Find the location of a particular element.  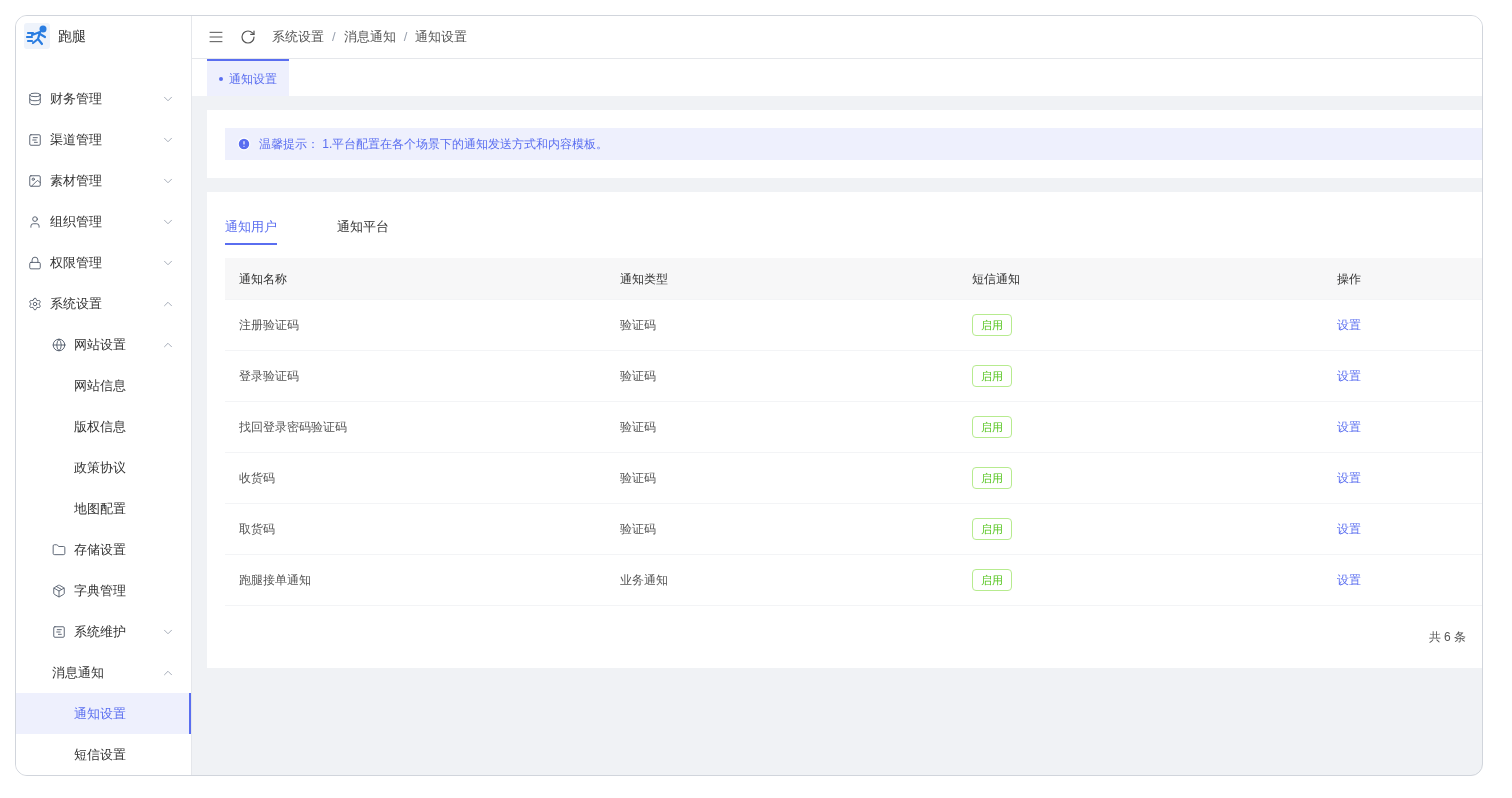

column-header: 短信通知 is located at coordinates (996, 278).